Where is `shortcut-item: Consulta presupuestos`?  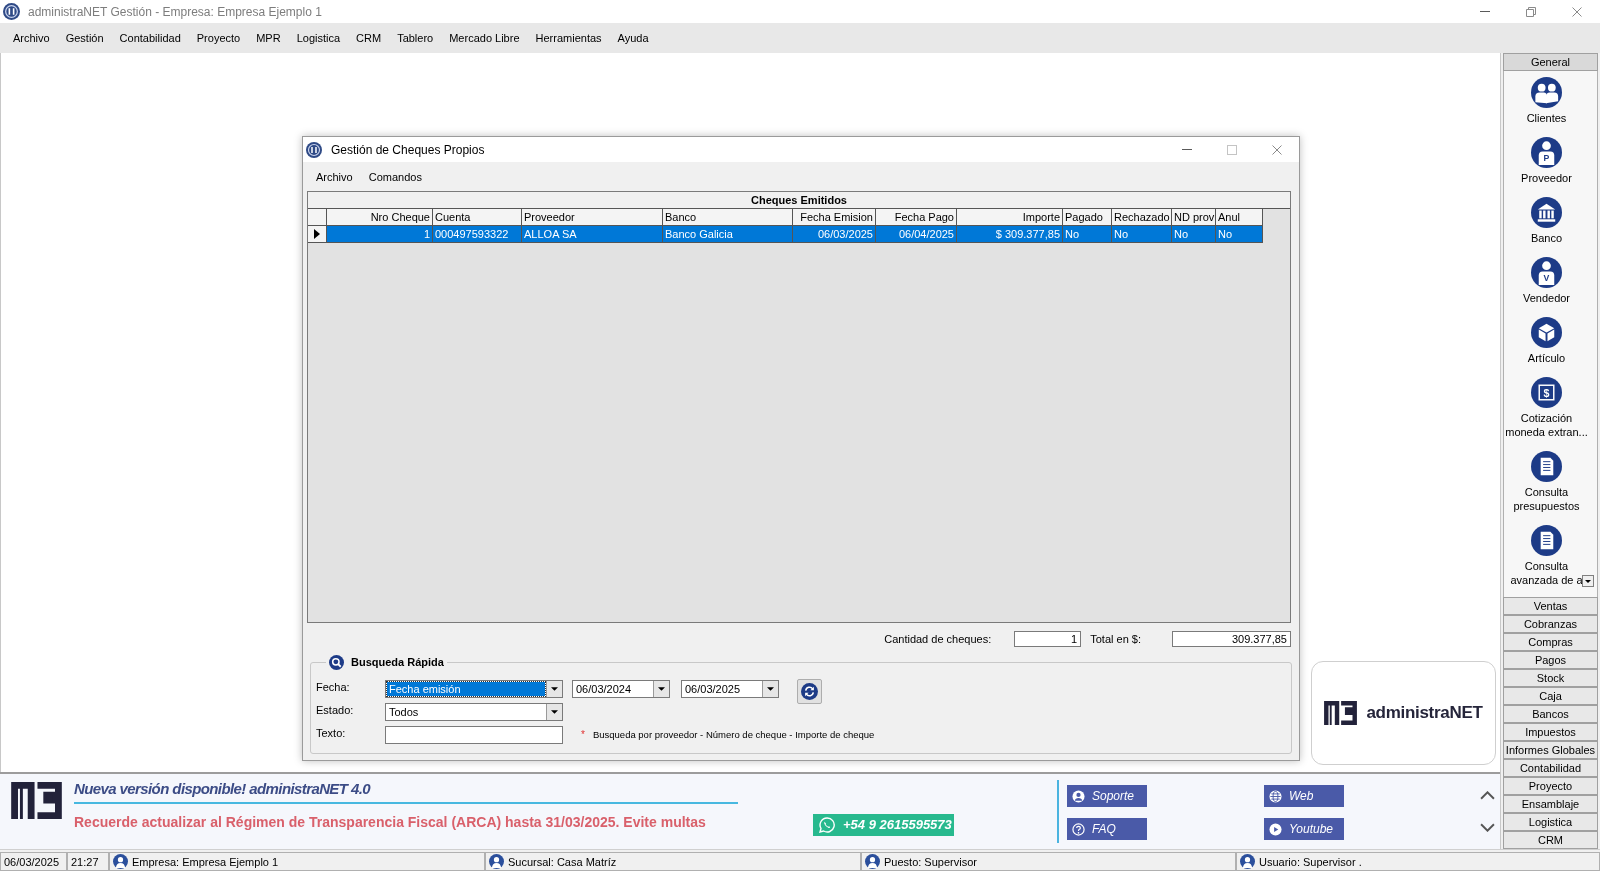 shortcut-item: Consulta presupuestos is located at coordinates (1546, 482).